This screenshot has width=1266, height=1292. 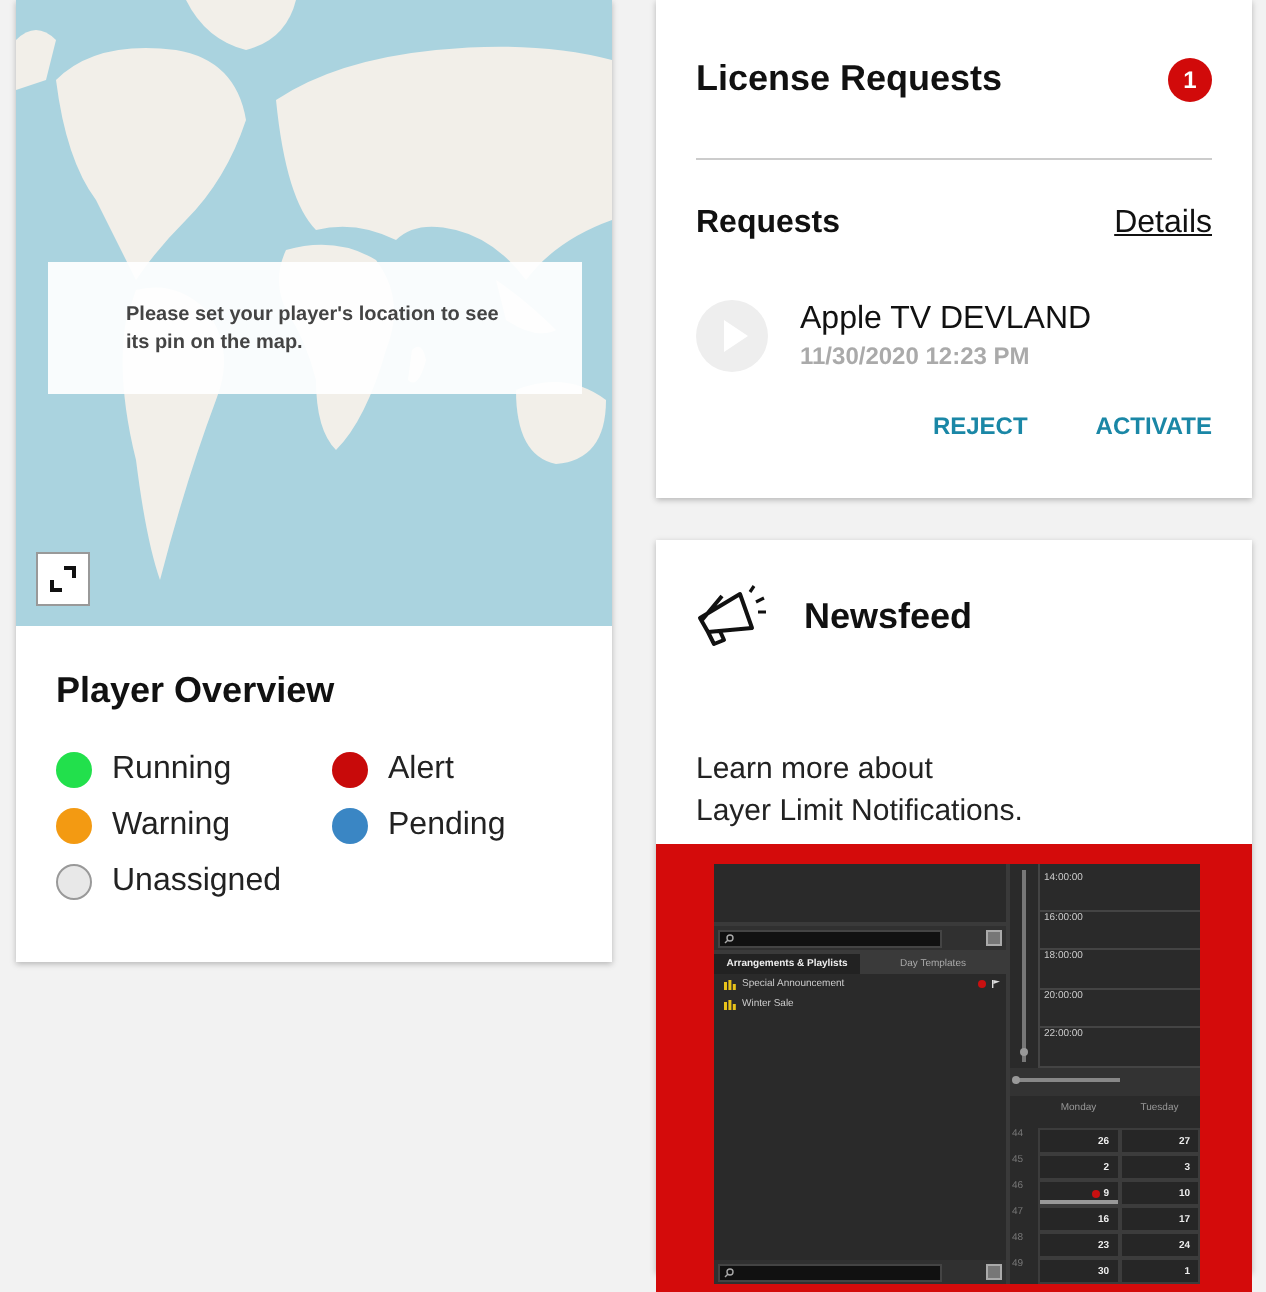 I want to click on action-button: ACTIVATE, so click(x=1153, y=426).